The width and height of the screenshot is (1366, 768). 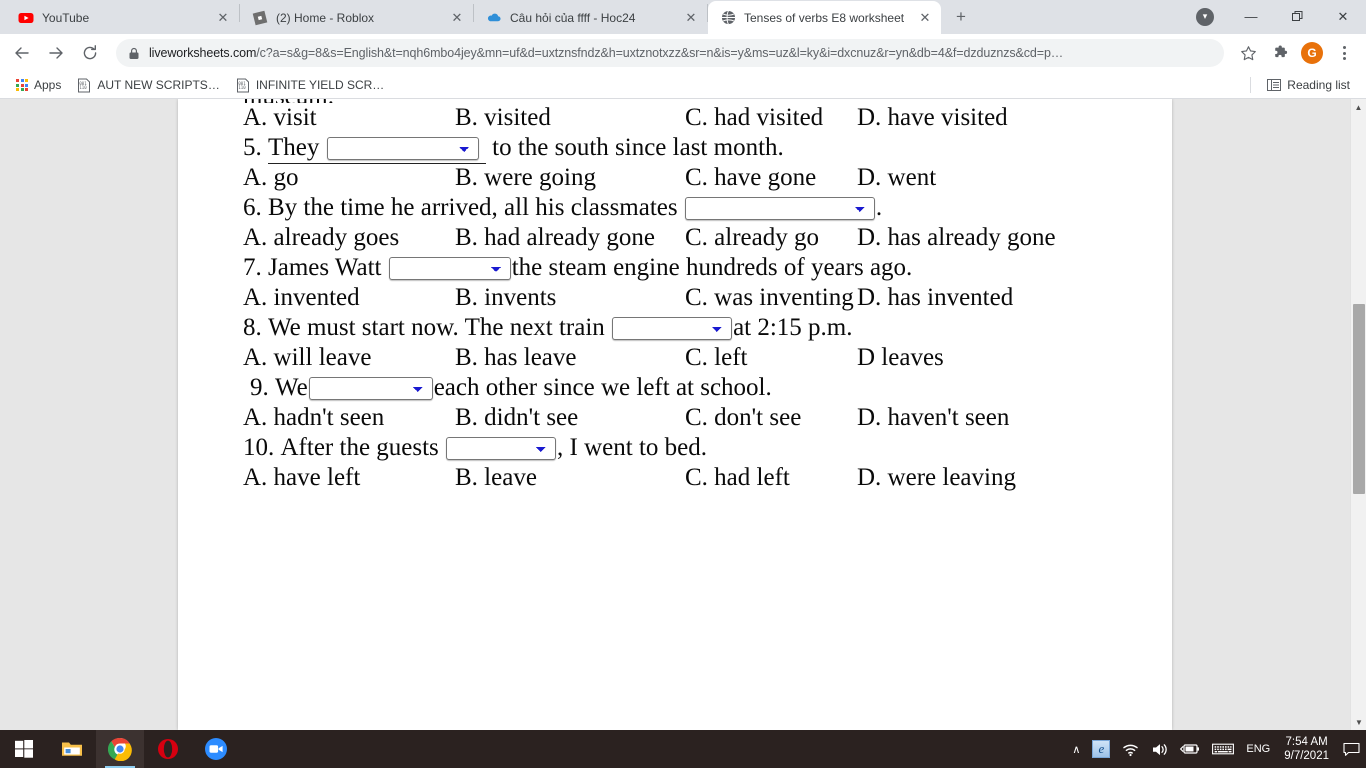 I want to click on option-c: C. have gone, so click(x=751, y=177).